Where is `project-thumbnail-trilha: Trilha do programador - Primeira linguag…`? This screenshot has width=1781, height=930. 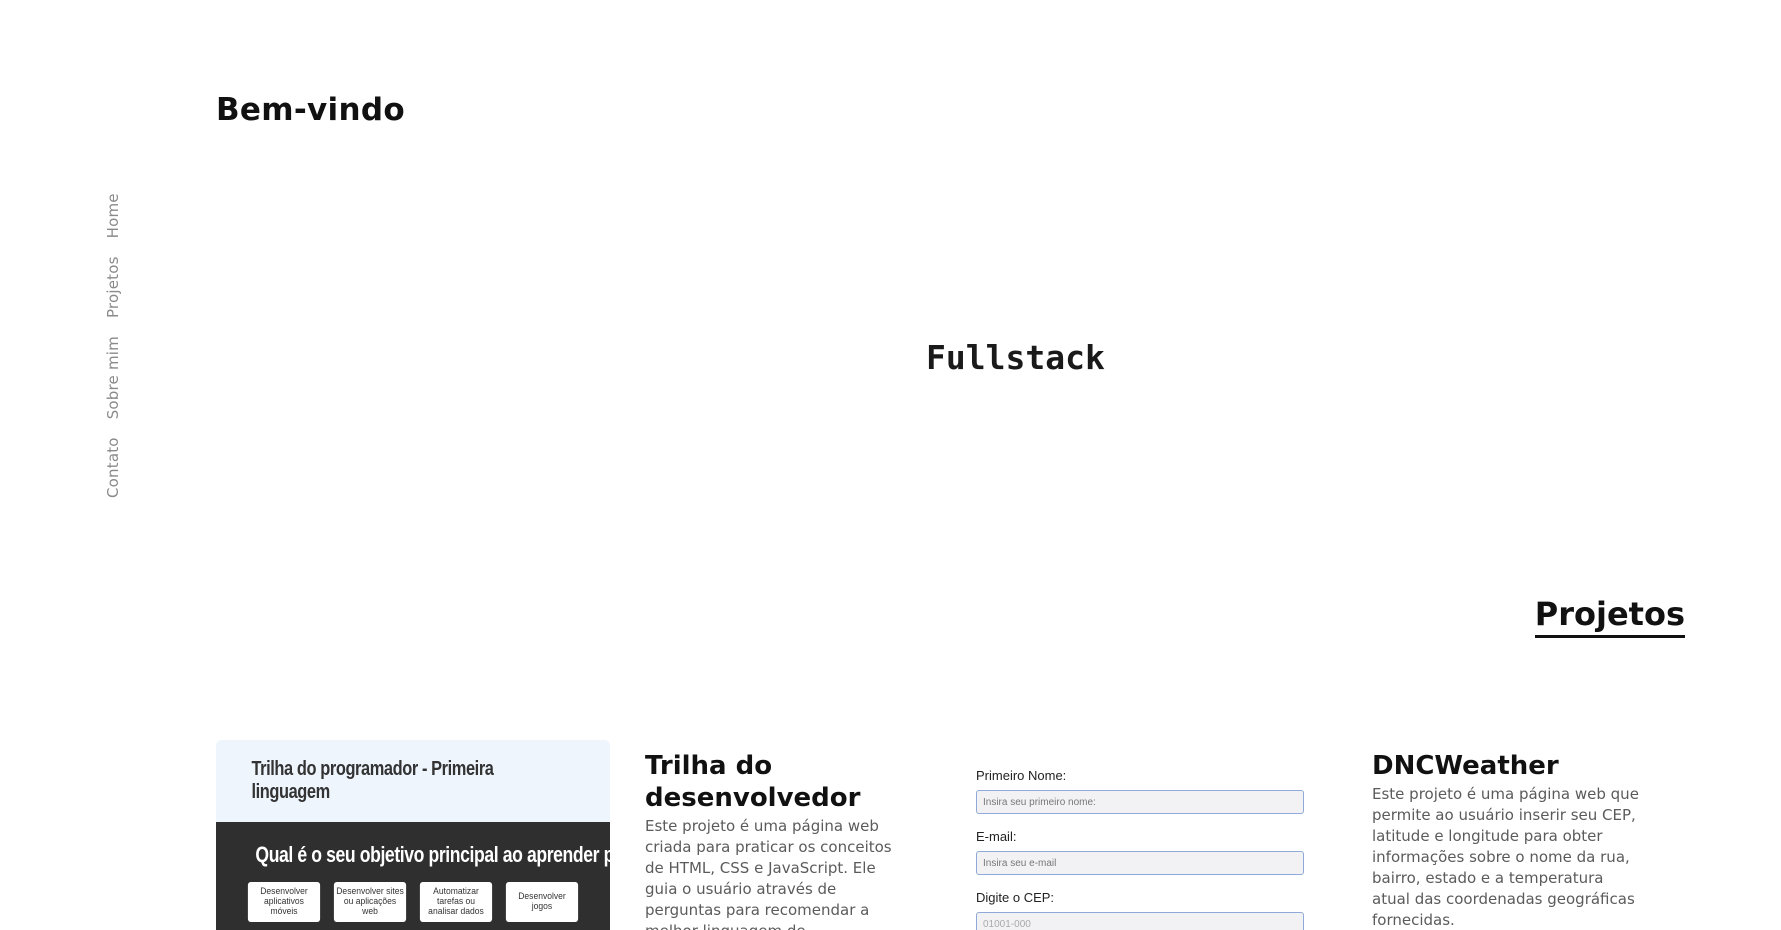 project-thumbnail-trilha: Trilha do programador - Primeira linguag… is located at coordinates (413, 835).